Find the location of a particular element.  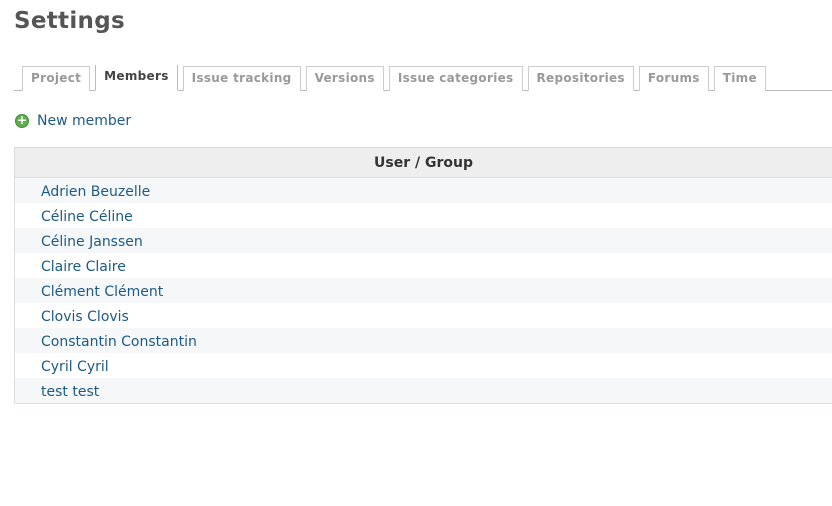

member-link: Adrien Beuzelle is located at coordinates (95, 192).